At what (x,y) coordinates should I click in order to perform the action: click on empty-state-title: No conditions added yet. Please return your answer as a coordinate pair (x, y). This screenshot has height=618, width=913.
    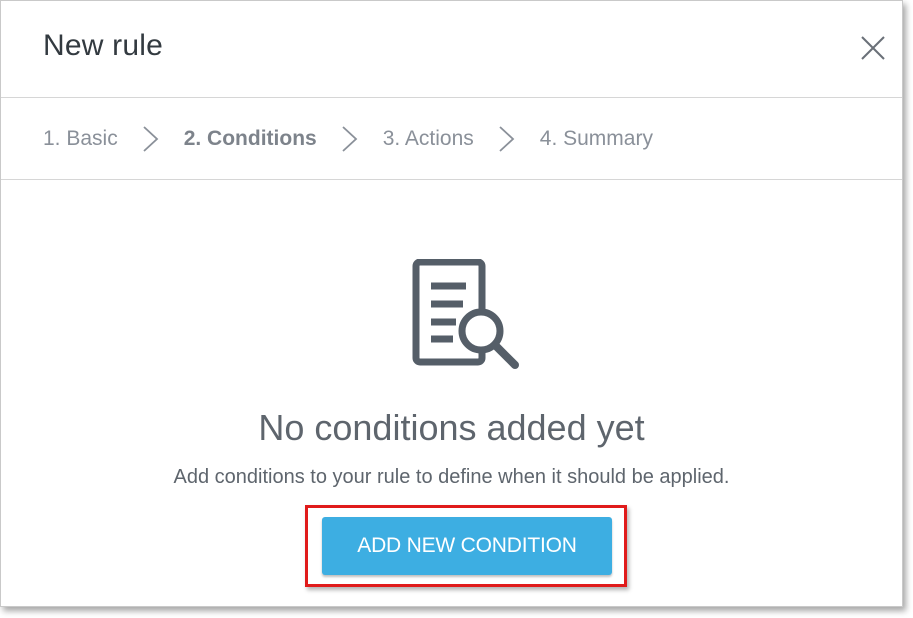
    Looking at the image, I should click on (451, 427).